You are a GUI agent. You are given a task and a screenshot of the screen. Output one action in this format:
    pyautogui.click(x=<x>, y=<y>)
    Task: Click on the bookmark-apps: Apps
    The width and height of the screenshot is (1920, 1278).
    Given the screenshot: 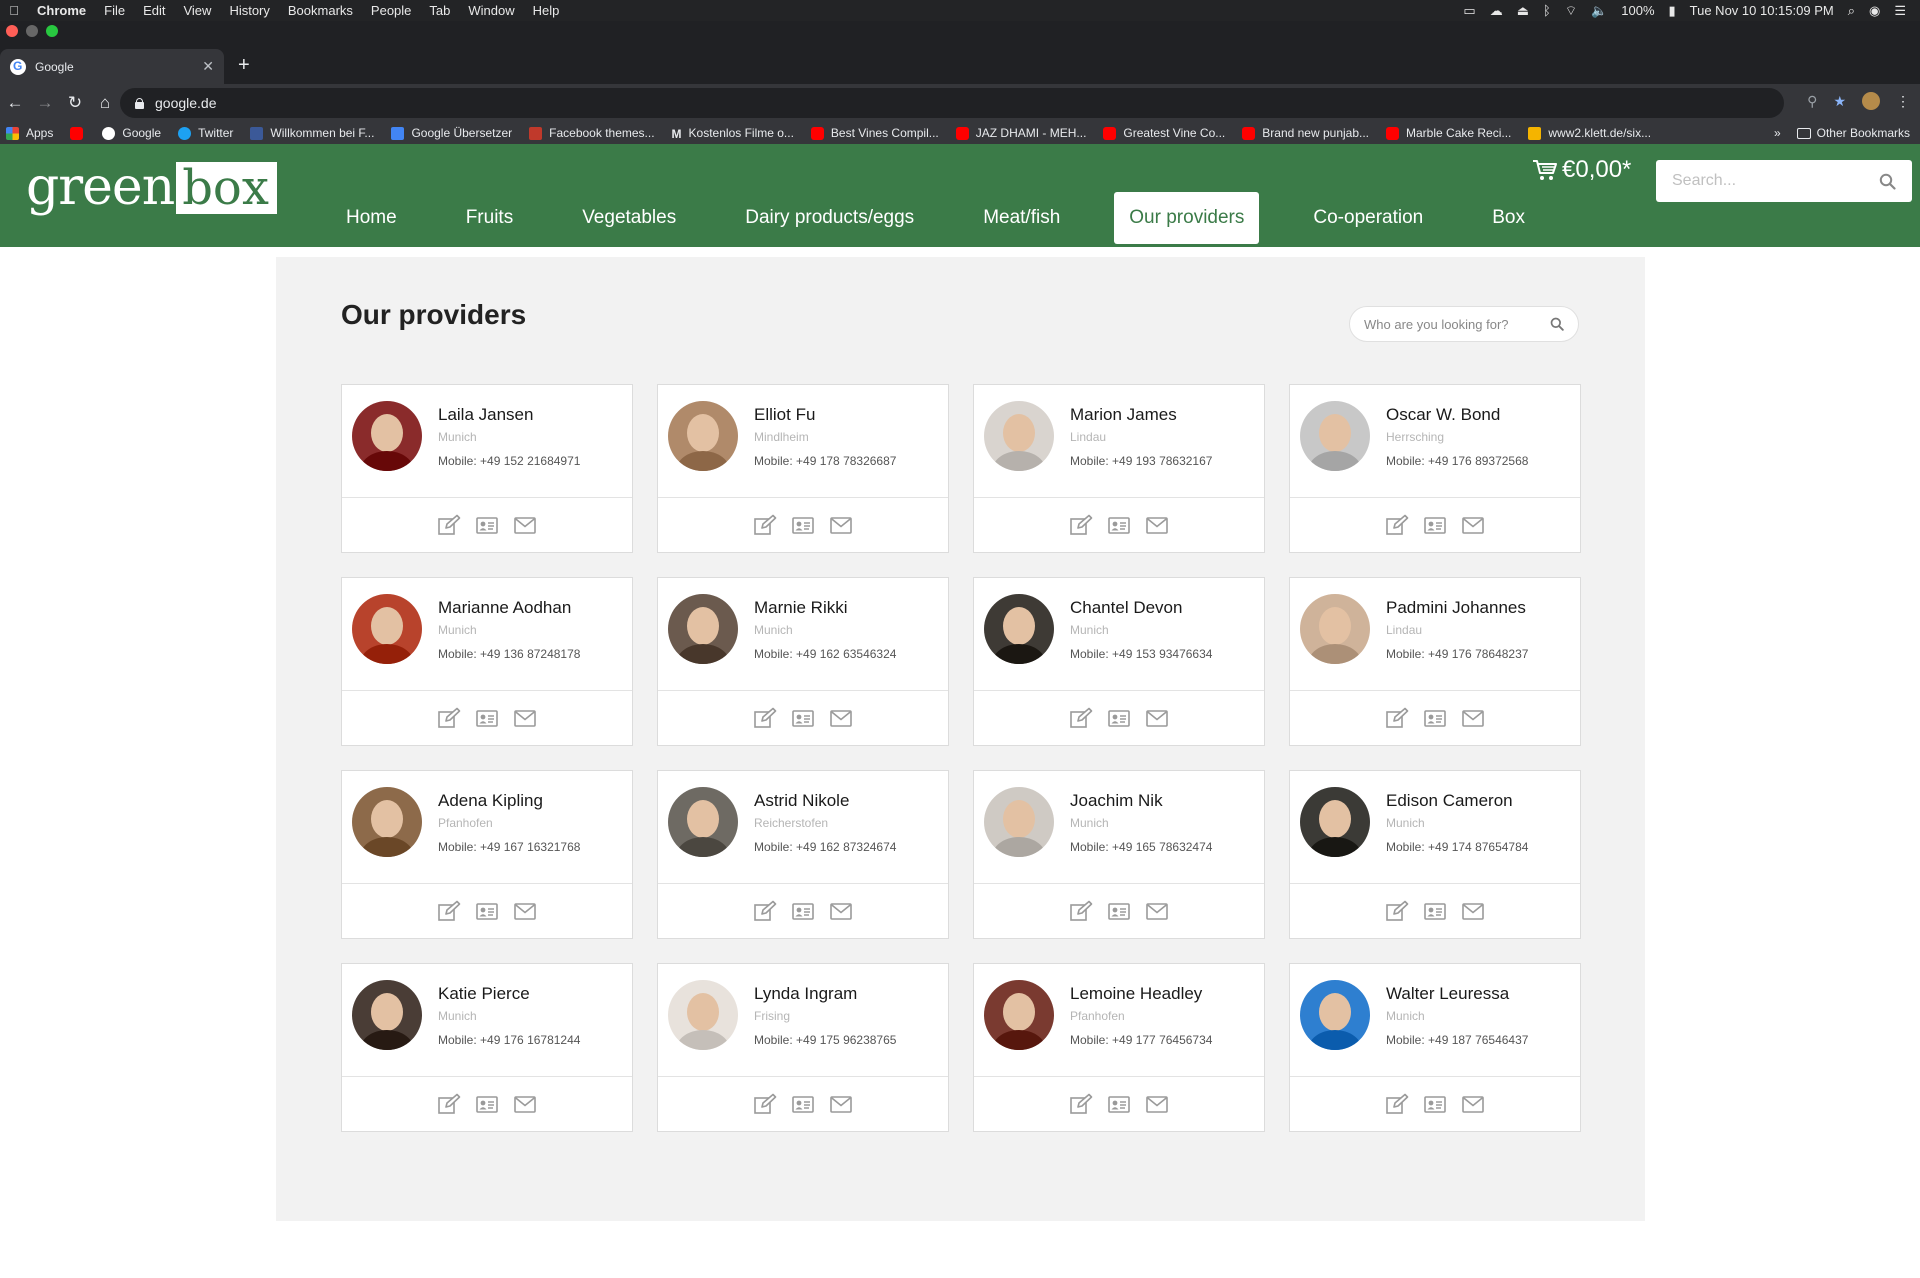 What is the action you would take?
    pyautogui.click(x=29, y=133)
    